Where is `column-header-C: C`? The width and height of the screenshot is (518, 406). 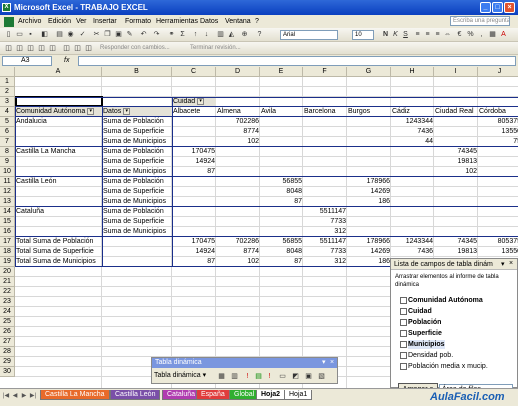 column-header-C: C is located at coordinates (194, 72).